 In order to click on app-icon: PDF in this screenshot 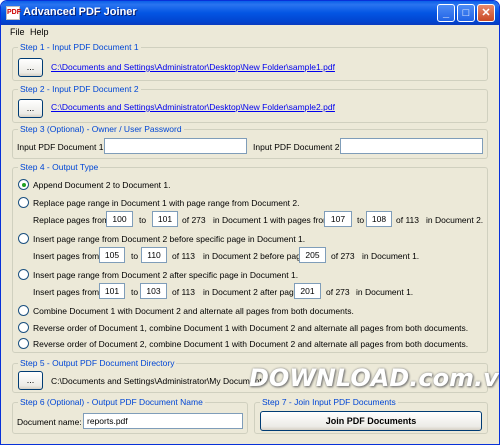, I will do `click(13, 13)`.